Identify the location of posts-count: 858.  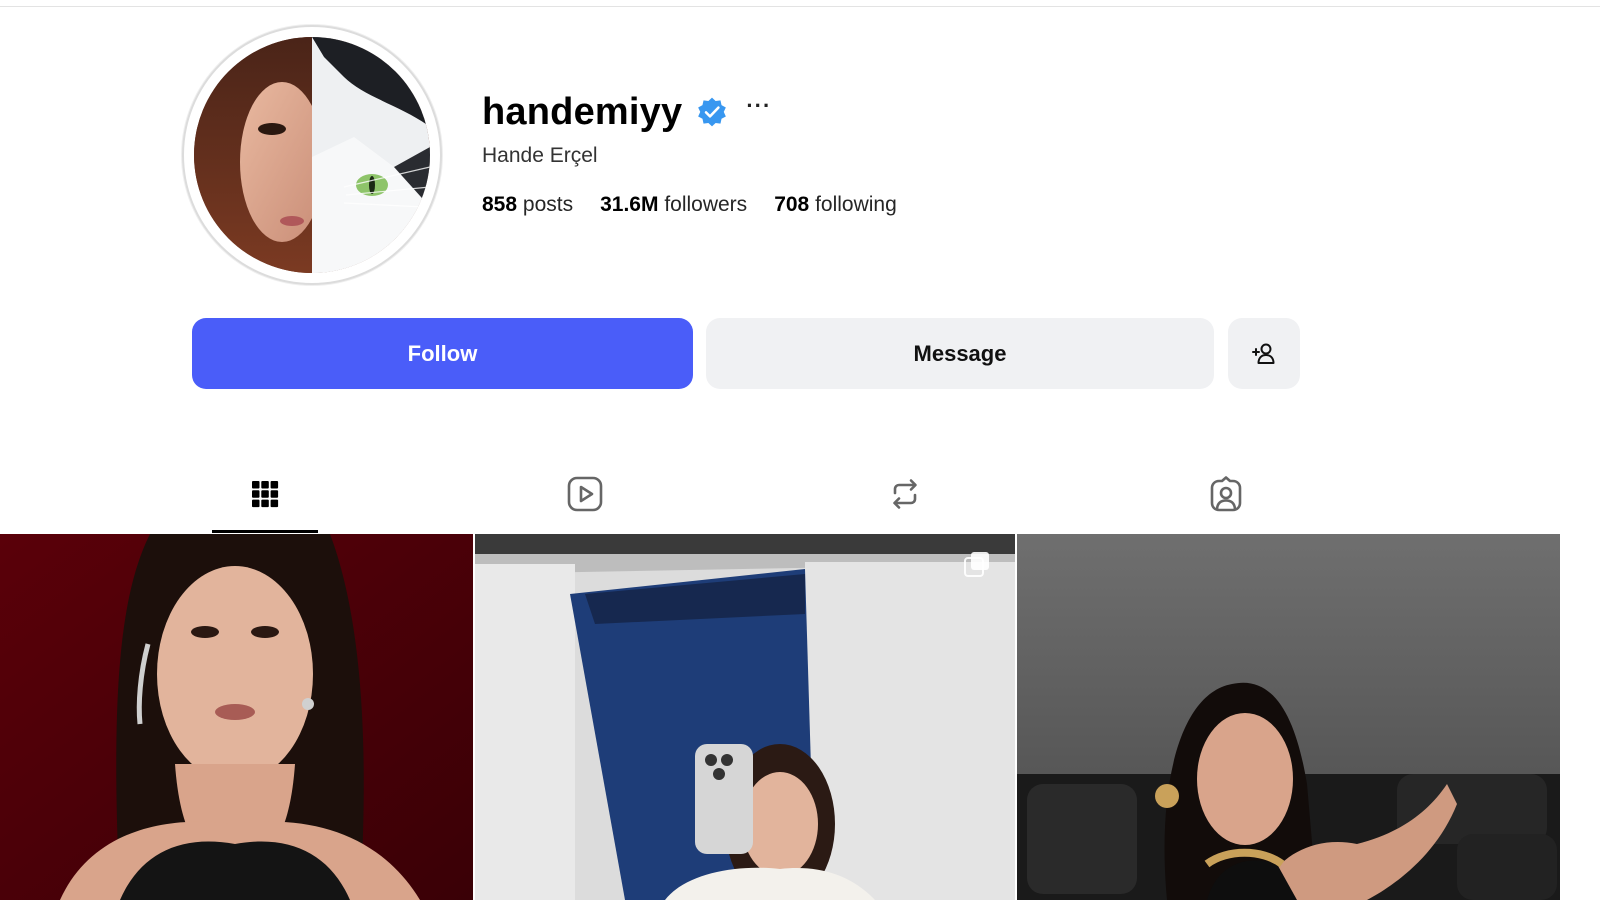
(500, 204).